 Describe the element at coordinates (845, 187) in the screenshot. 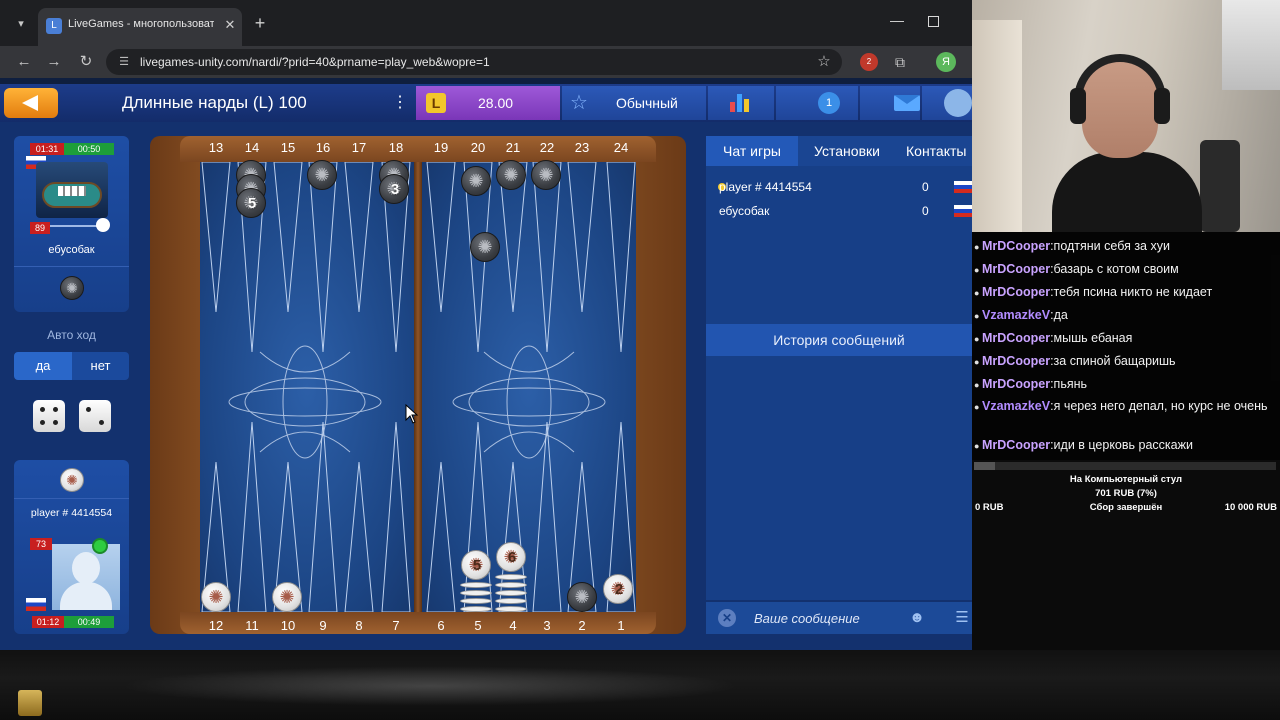

I see `list-item: player # 4414554 0` at that location.